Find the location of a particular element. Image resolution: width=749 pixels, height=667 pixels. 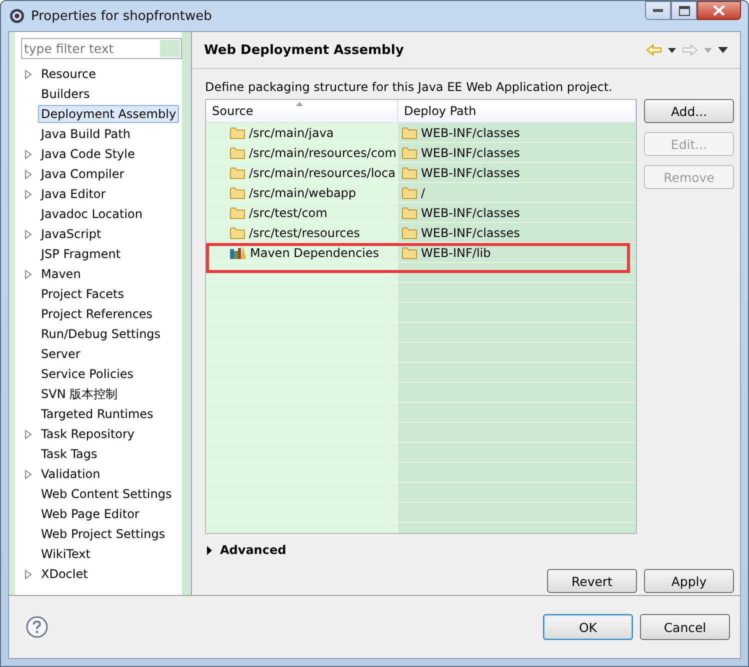

advanced-toggle: Advanced is located at coordinates (470, 550).